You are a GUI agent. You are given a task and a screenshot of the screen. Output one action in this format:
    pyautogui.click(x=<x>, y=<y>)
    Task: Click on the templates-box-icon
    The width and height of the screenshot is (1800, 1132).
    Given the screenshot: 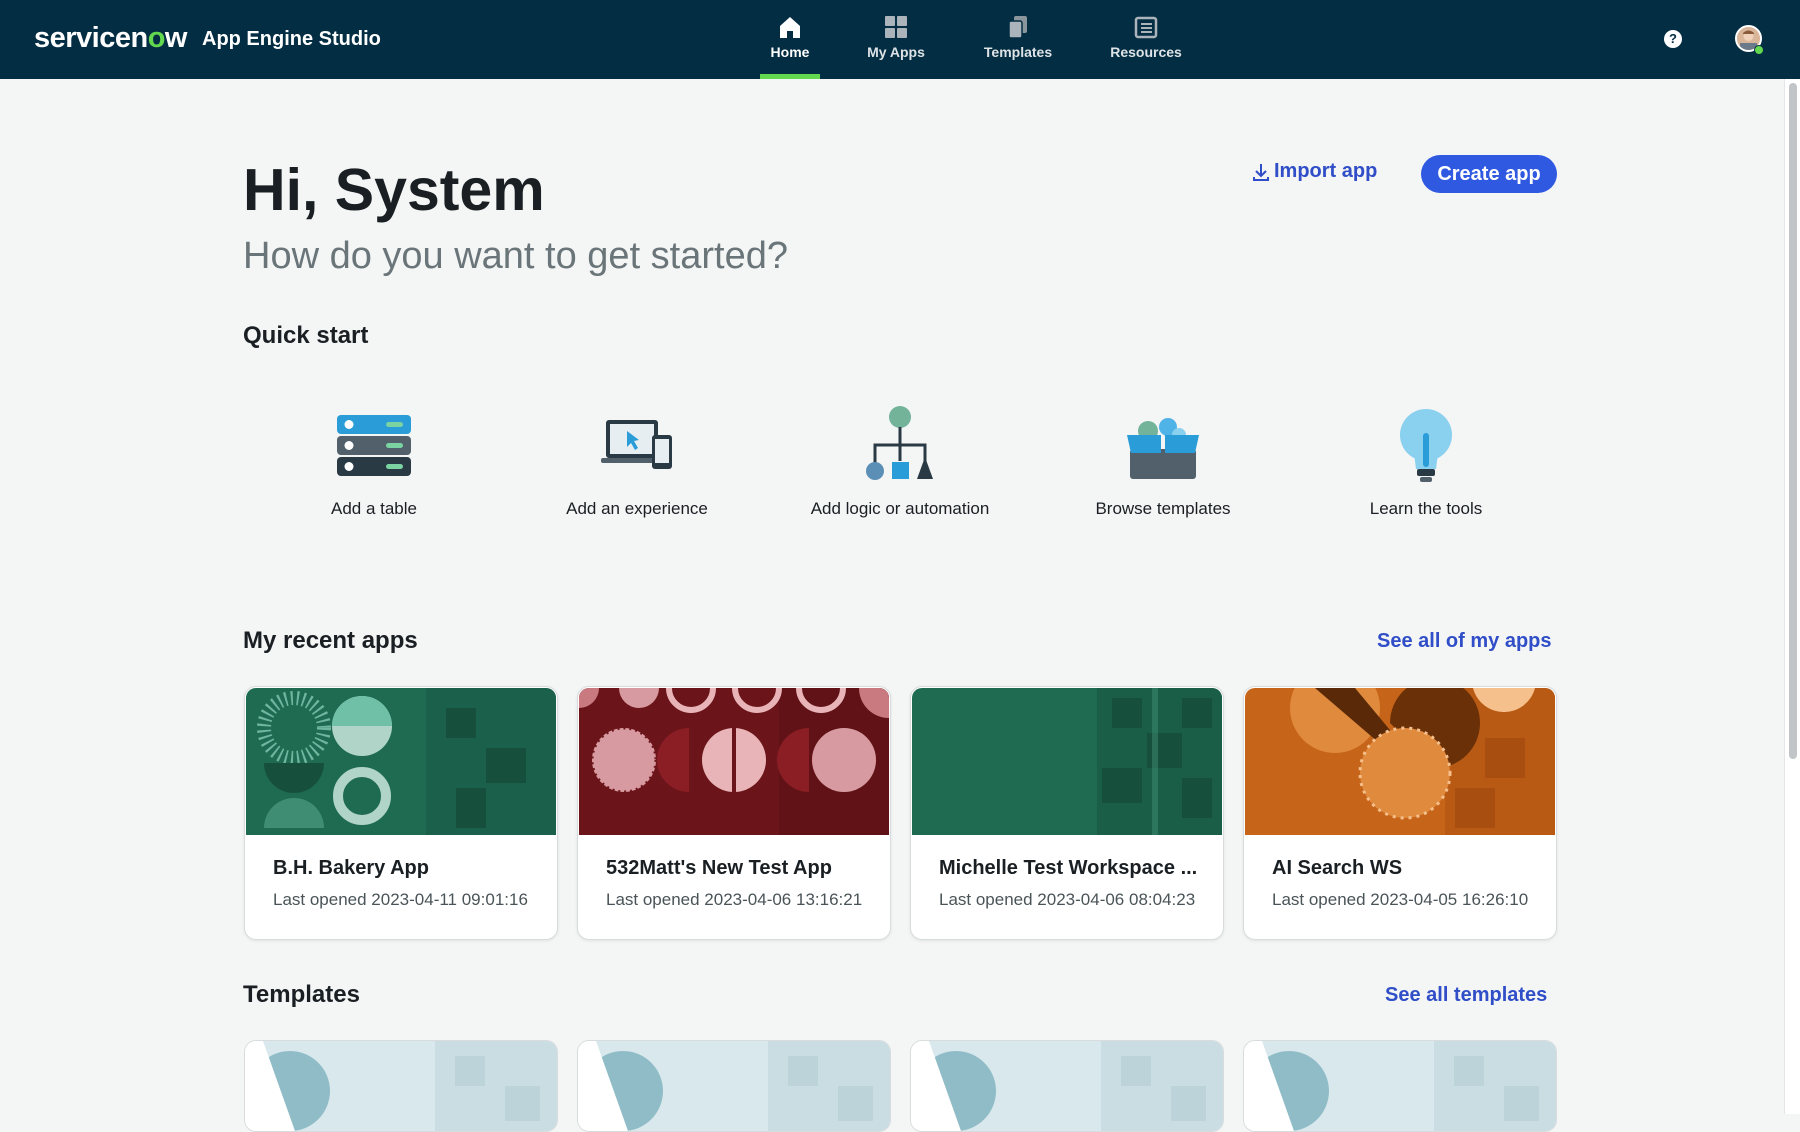 What is the action you would take?
    pyautogui.click(x=1163, y=448)
    